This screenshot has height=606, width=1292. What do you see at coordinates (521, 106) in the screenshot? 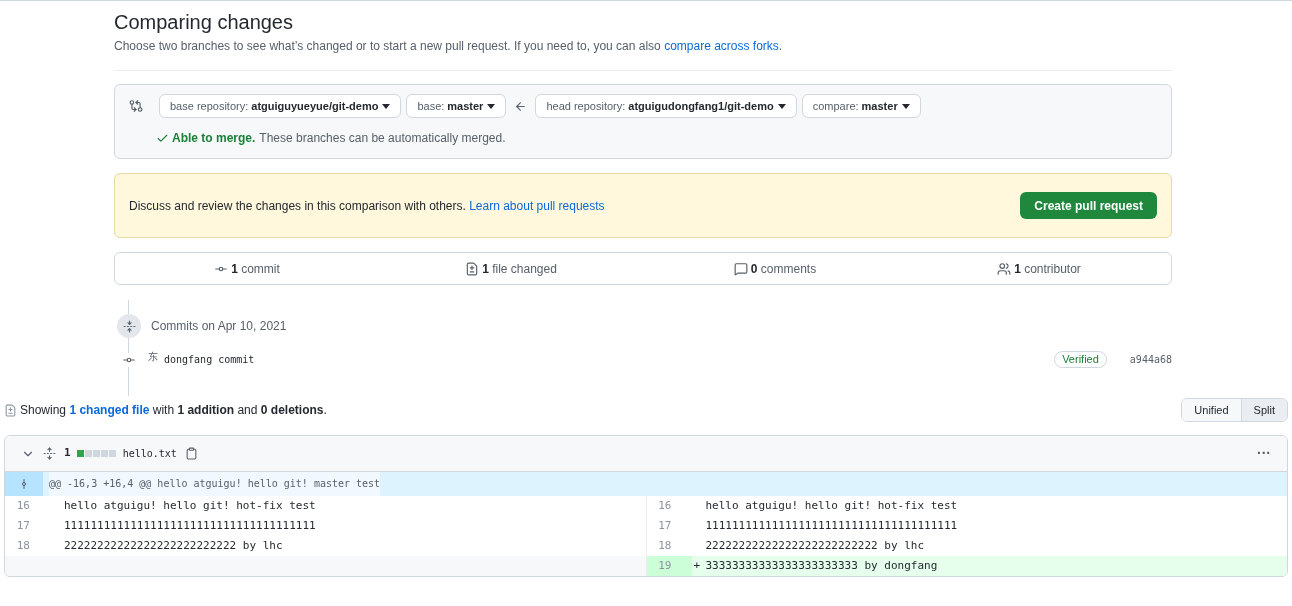
I see `arrow-left-icon` at bounding box center [521, 106].